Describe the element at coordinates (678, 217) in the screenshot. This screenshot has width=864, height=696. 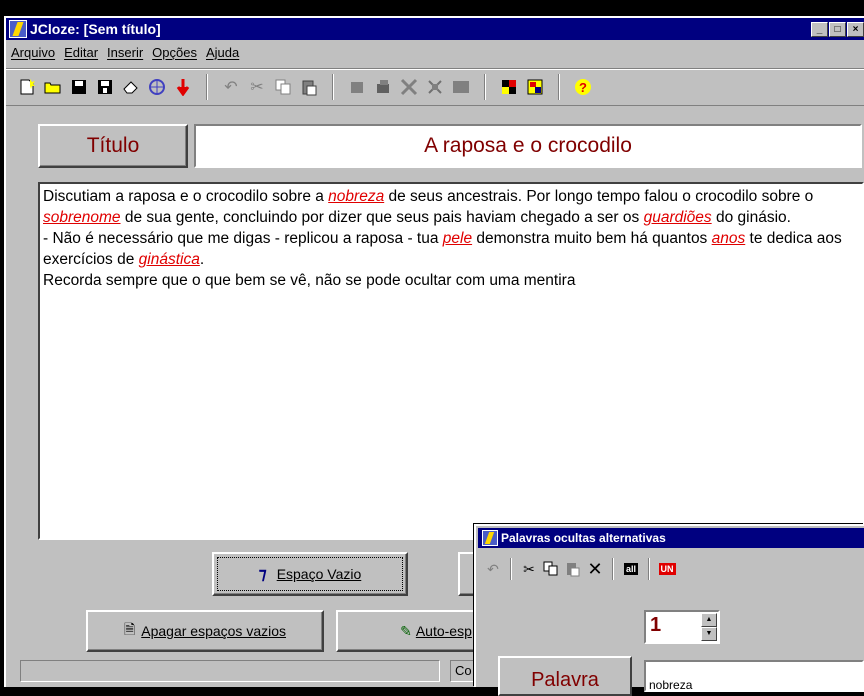
I see `gap-word: guardiões` at that location.